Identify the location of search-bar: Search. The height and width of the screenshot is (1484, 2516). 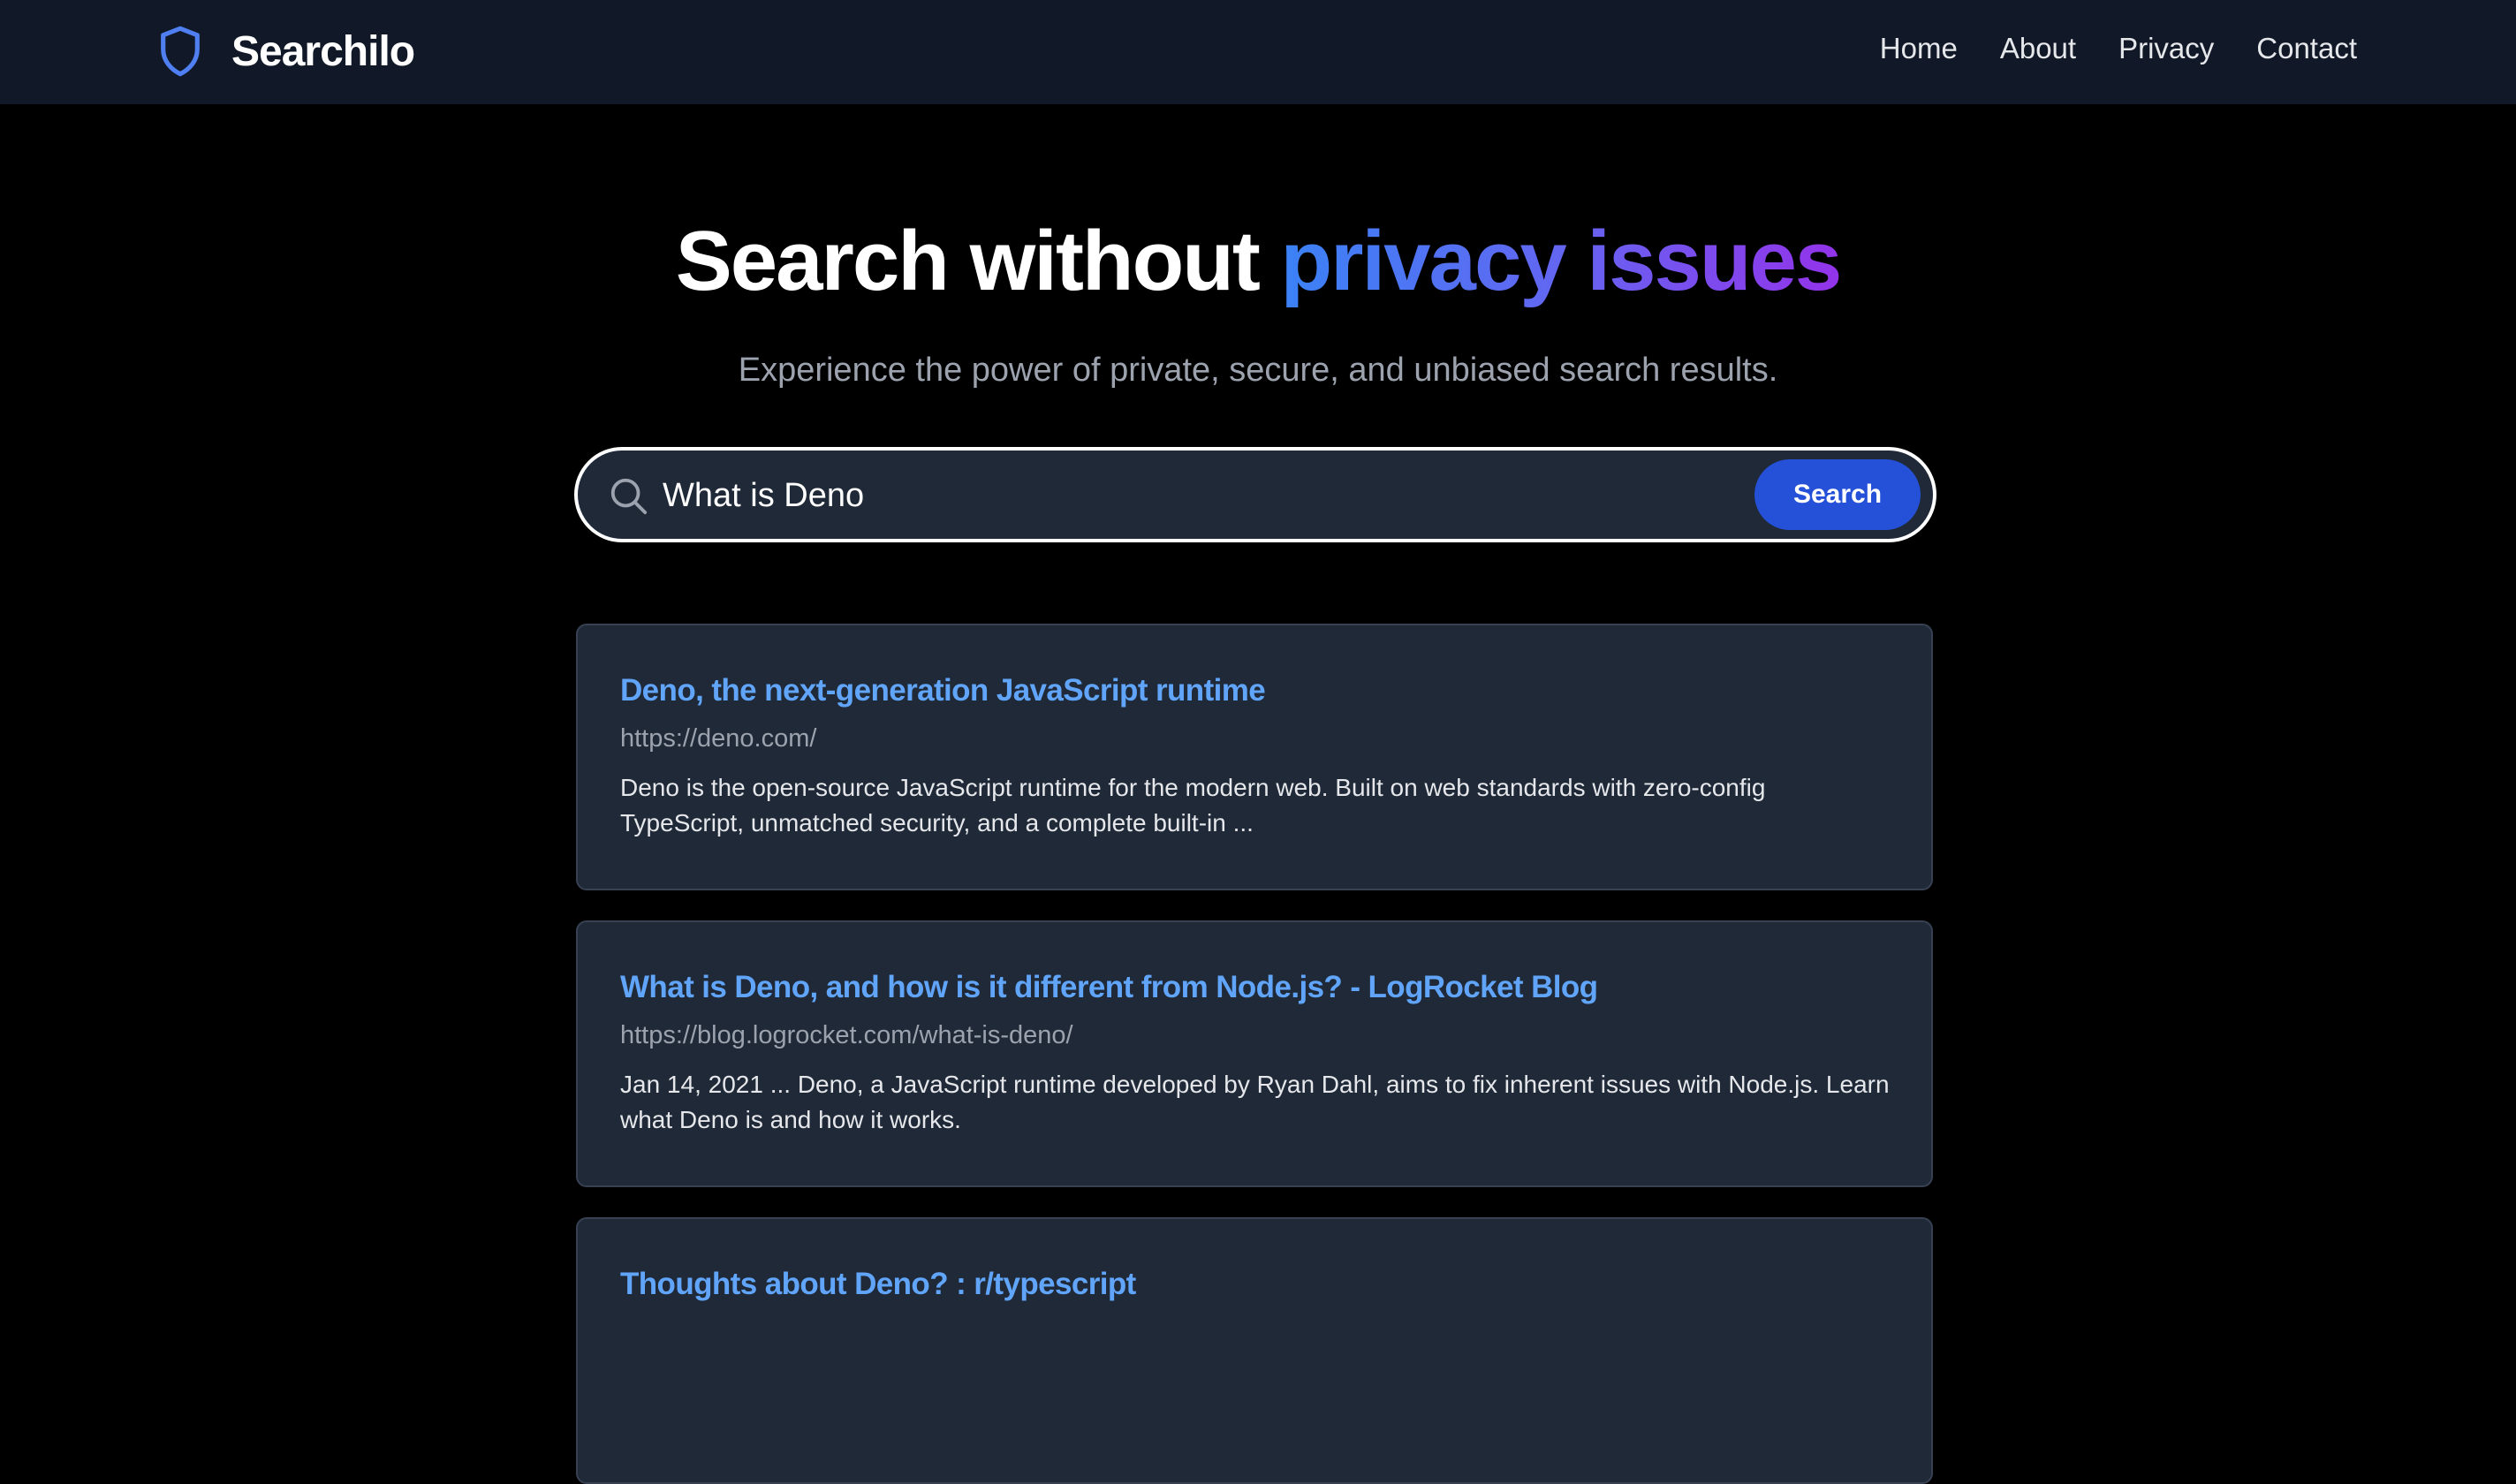
(1255, 494).